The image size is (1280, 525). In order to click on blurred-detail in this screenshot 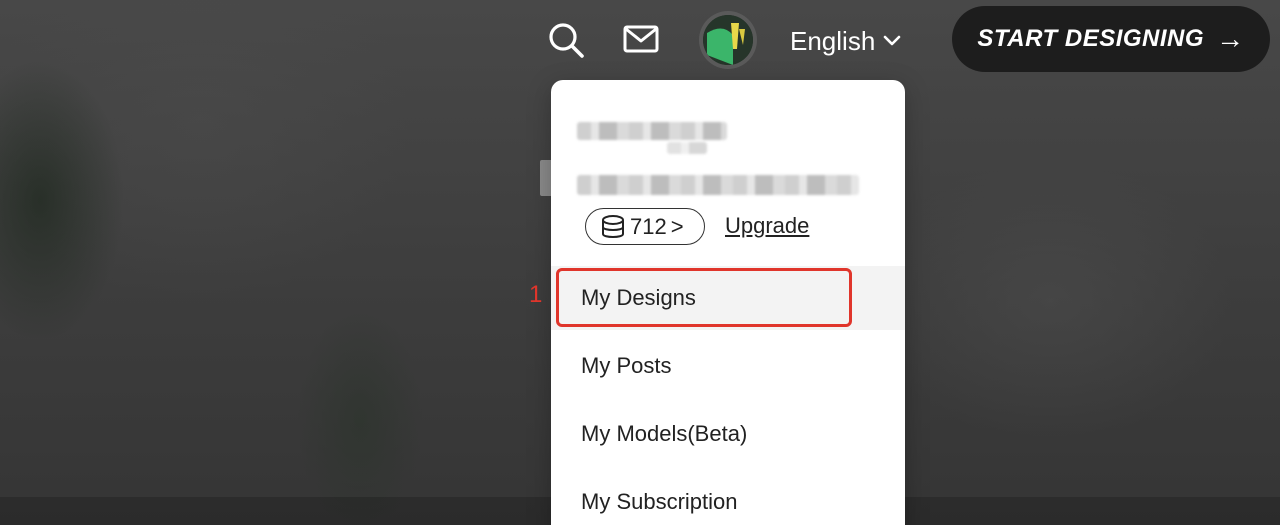, I will do `click(687, 148)`.